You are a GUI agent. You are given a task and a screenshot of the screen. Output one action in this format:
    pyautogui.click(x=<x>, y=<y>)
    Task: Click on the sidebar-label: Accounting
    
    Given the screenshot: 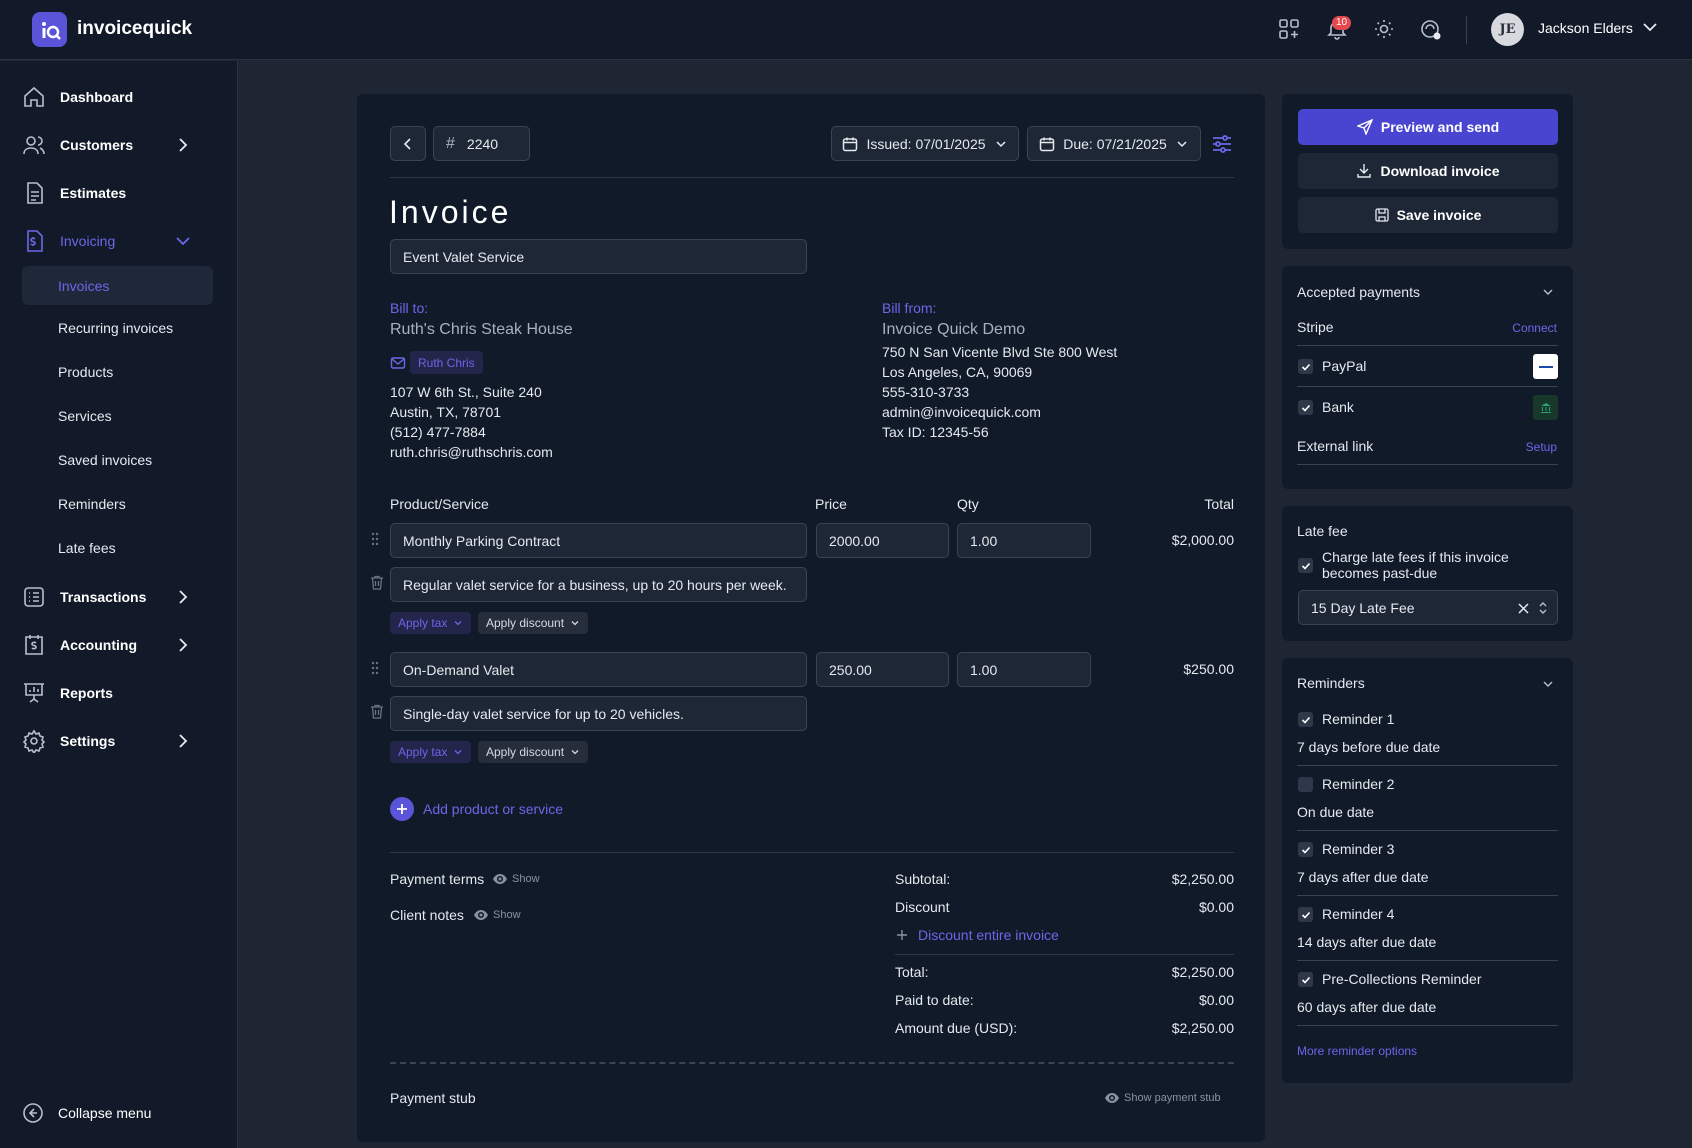 What is the action you would take?
    pyautogui.click(x=98, y=645)
    